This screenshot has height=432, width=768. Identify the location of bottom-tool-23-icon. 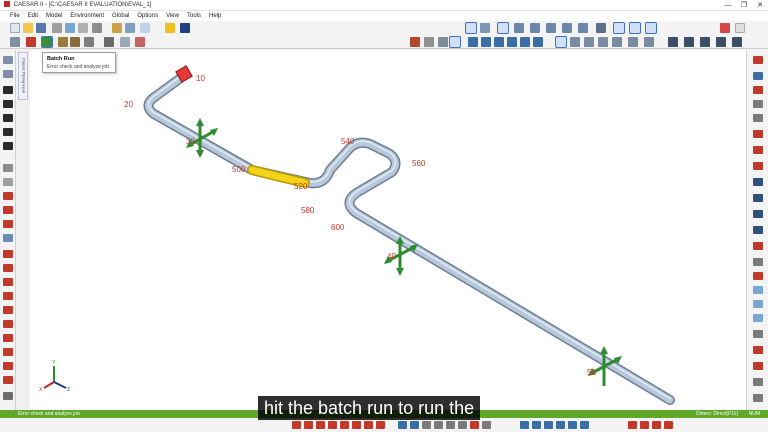
(632, 425).